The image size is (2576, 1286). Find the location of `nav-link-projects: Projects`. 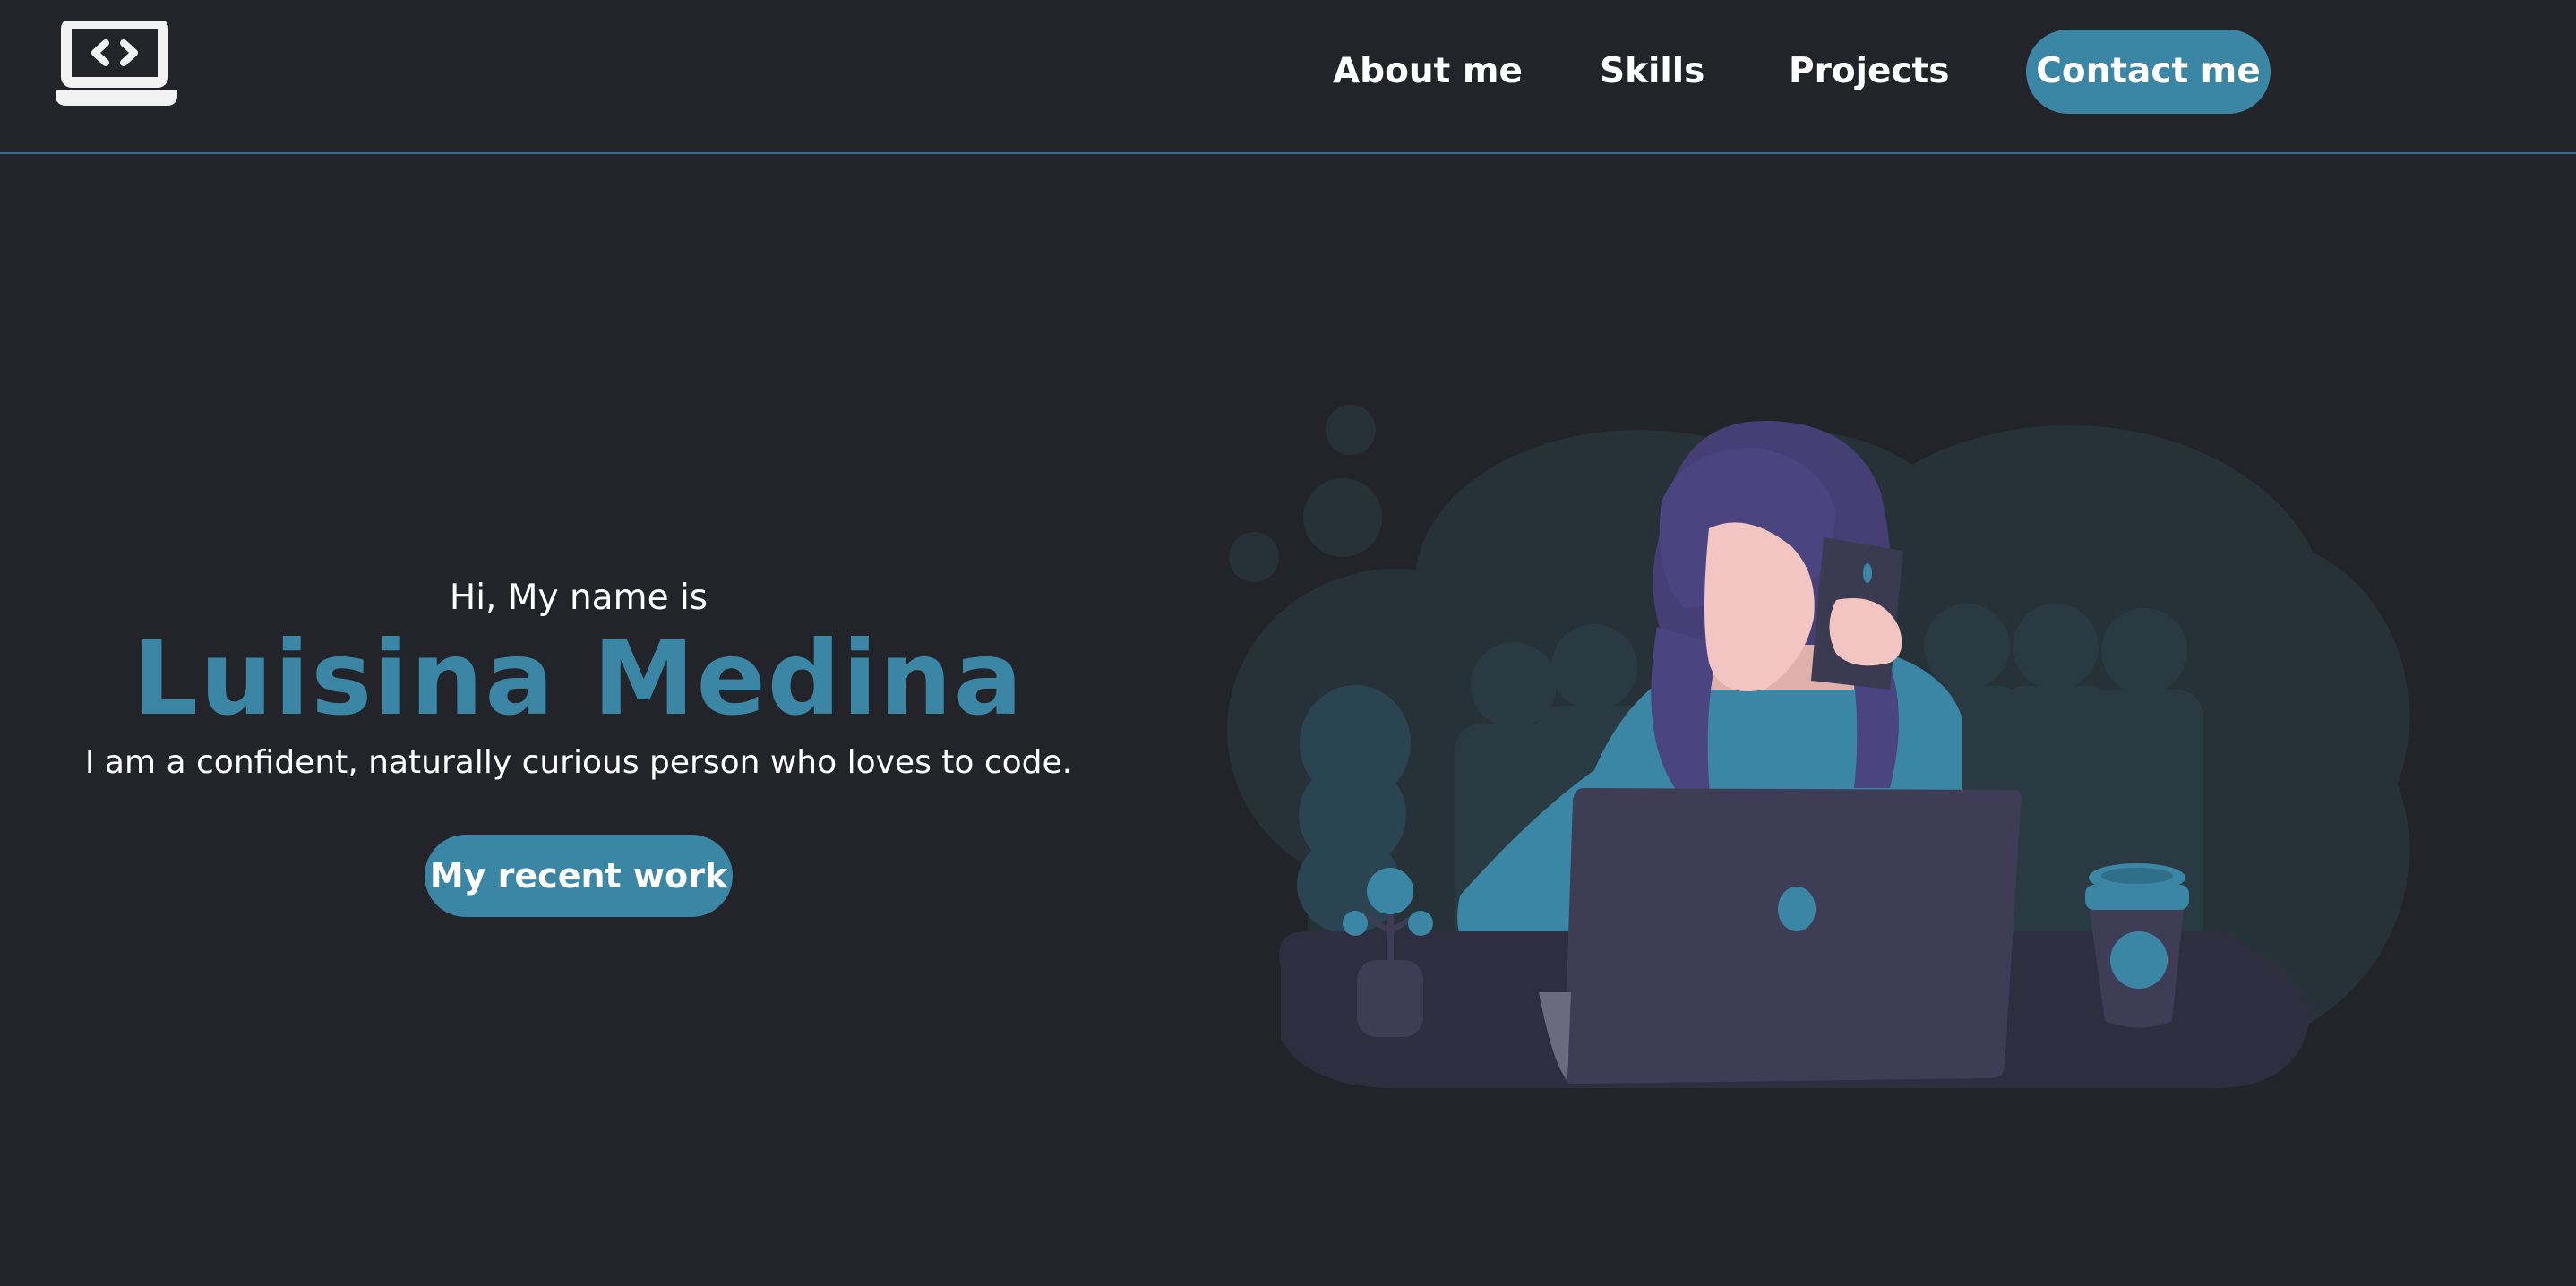

nav-link-projects: Projects is located at coordinates (1869, 72).